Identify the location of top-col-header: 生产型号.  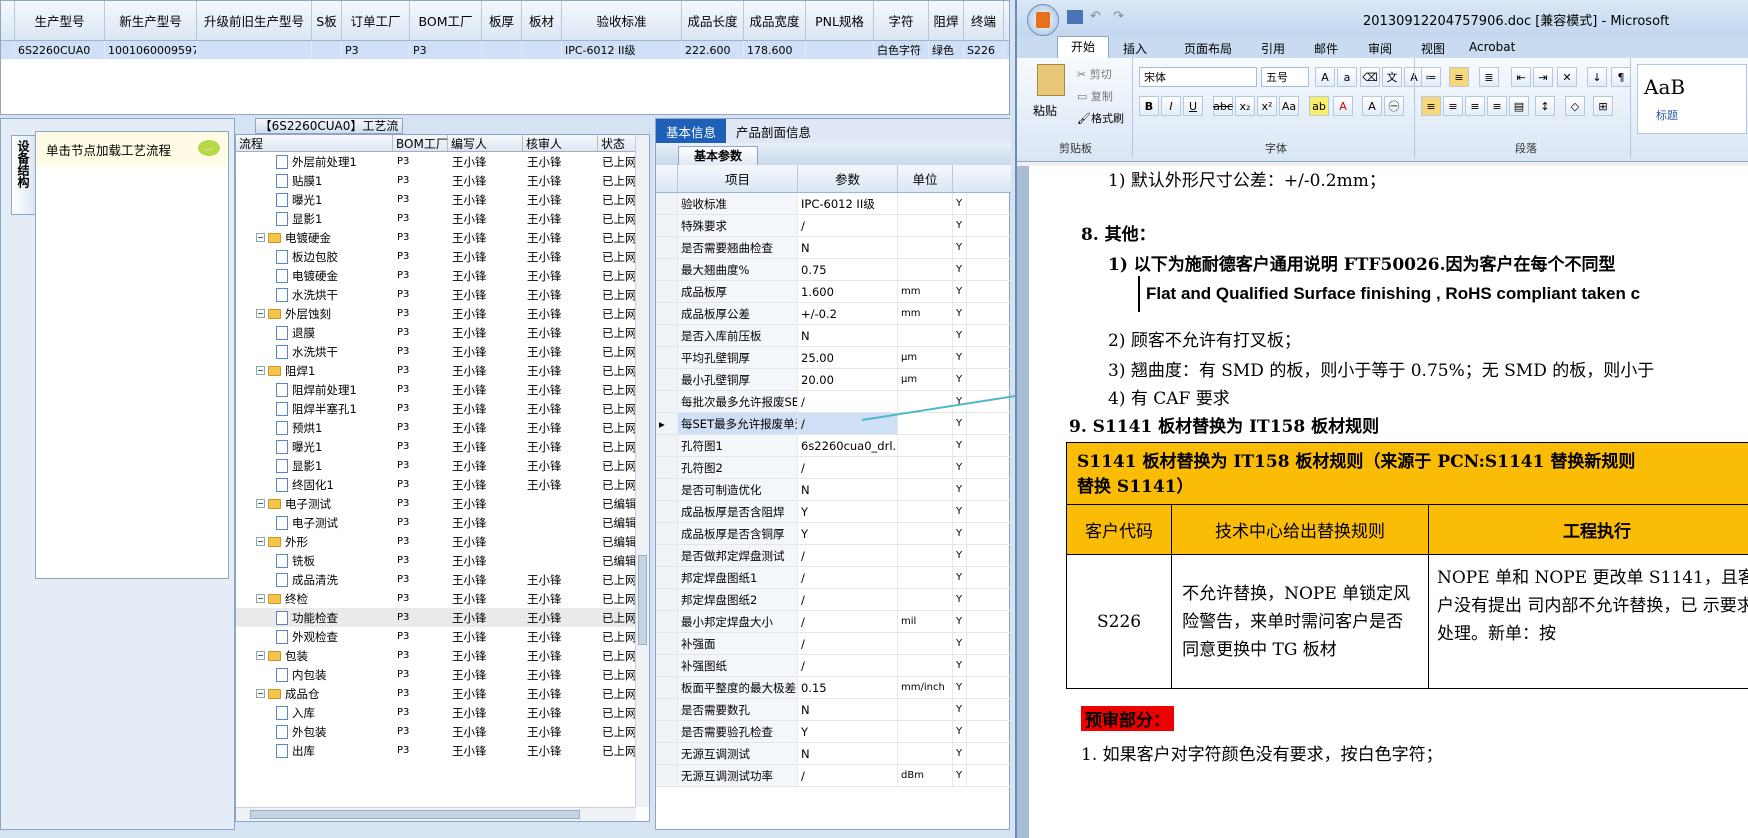
(60, 20).